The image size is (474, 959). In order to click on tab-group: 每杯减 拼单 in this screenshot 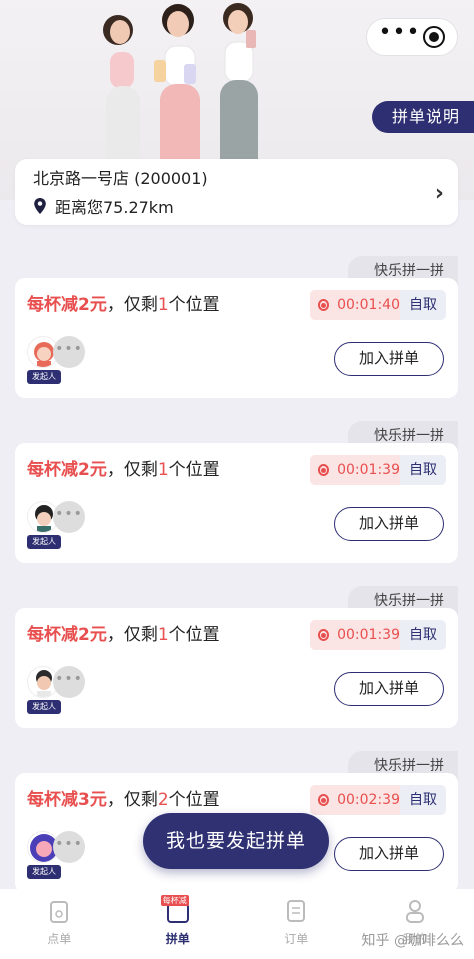, I will do `click(178, 924)`.